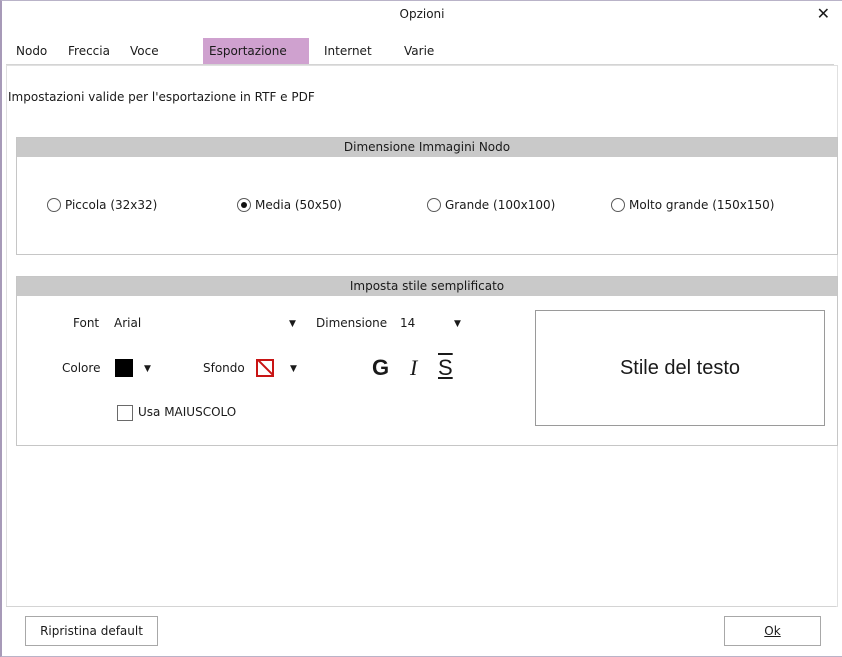 The width and height of the screenshot is (842, 657). I want to click on simple-style-header: Imposta stile semplificato, so click(427, 286).